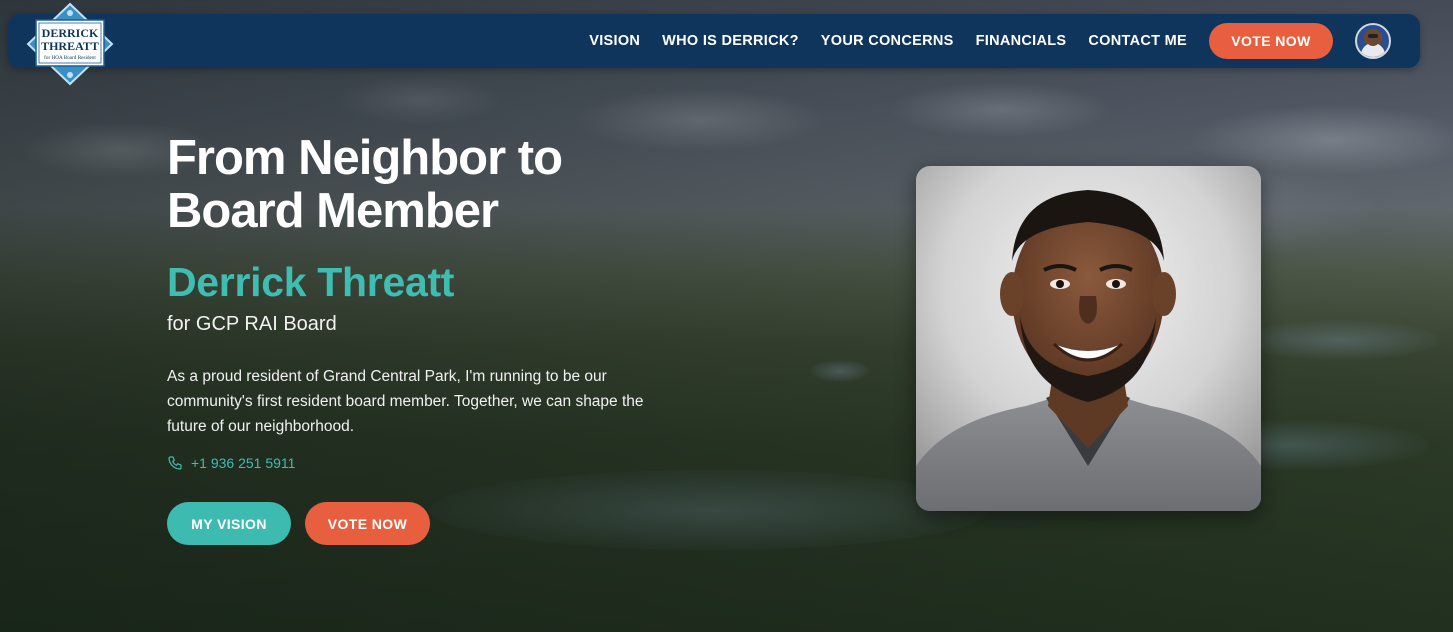 This screenshot has height=632, width=1453. I want to click on page-title: From Neighbor to Board Member, so click(407, 185).